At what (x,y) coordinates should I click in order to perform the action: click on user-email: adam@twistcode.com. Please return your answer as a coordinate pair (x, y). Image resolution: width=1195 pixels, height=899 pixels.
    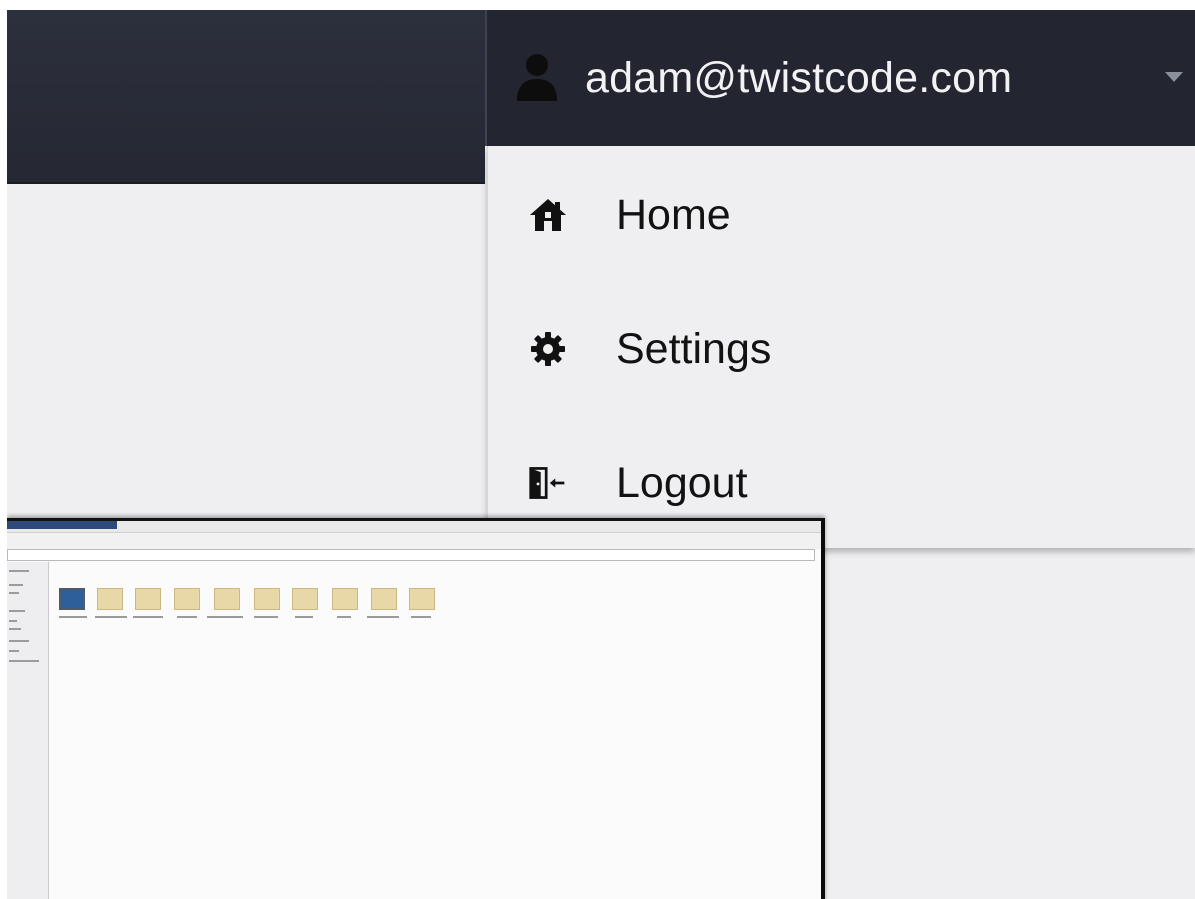
    Looking at the image, I should click on (799, 77).